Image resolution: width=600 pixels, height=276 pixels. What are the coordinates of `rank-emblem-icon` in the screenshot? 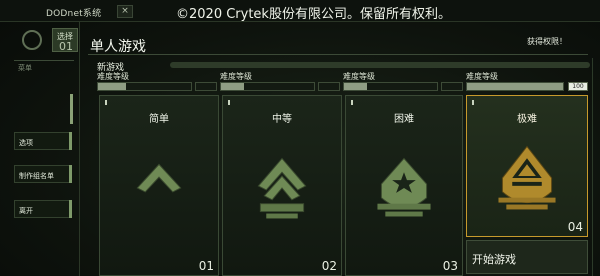 It's located at (527, 177).